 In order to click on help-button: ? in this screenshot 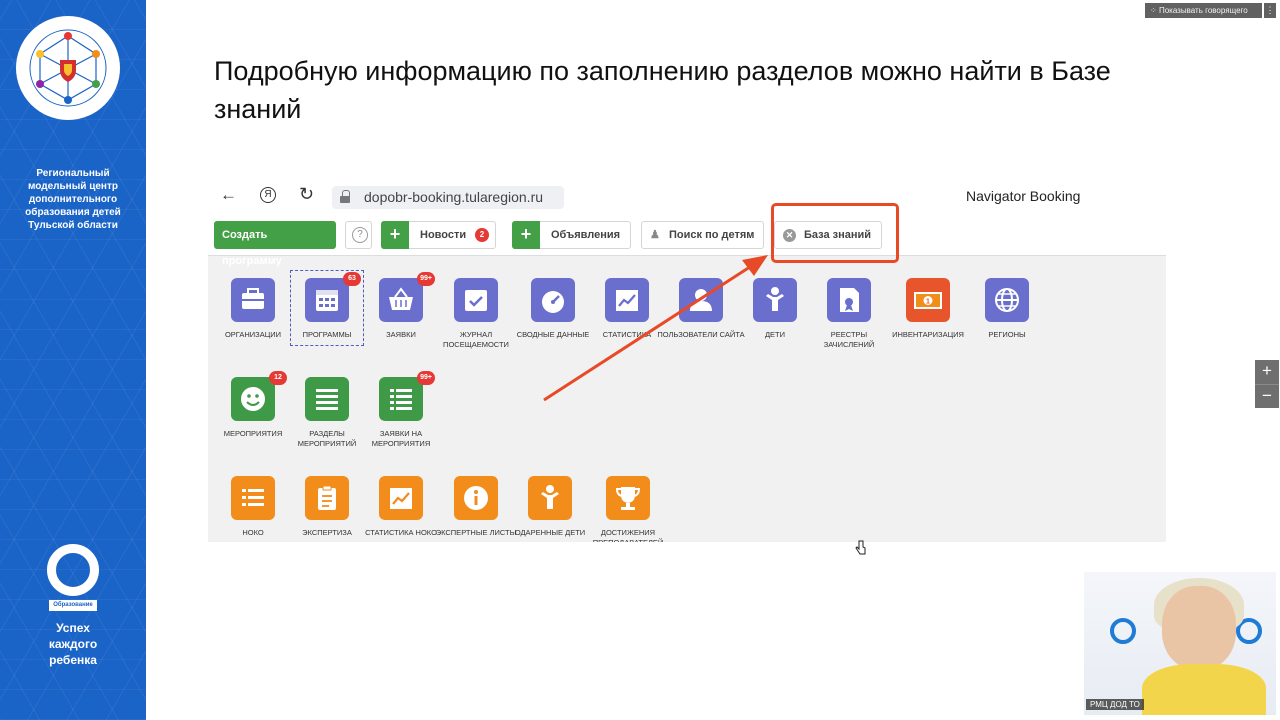, I will do `click(358, 235)`.